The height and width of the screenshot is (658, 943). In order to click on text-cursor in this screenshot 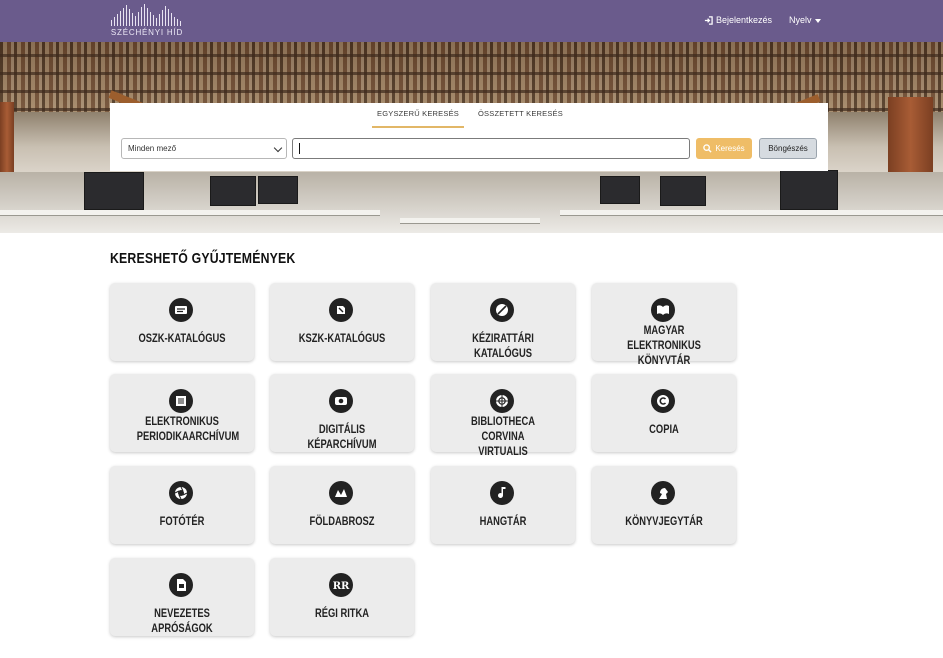, I will do `click(299, 148)`.